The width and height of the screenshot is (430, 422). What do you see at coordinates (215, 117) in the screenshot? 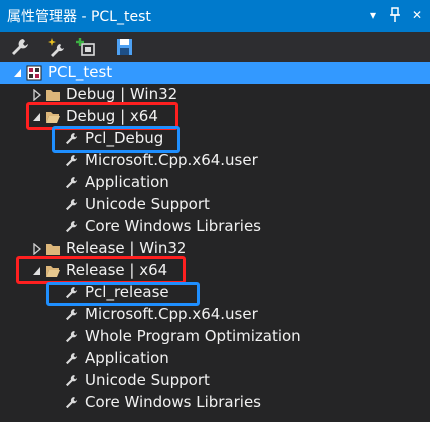
I see `tree-item-debug-x64: Debug | x64` at bounding box center [215, 117].